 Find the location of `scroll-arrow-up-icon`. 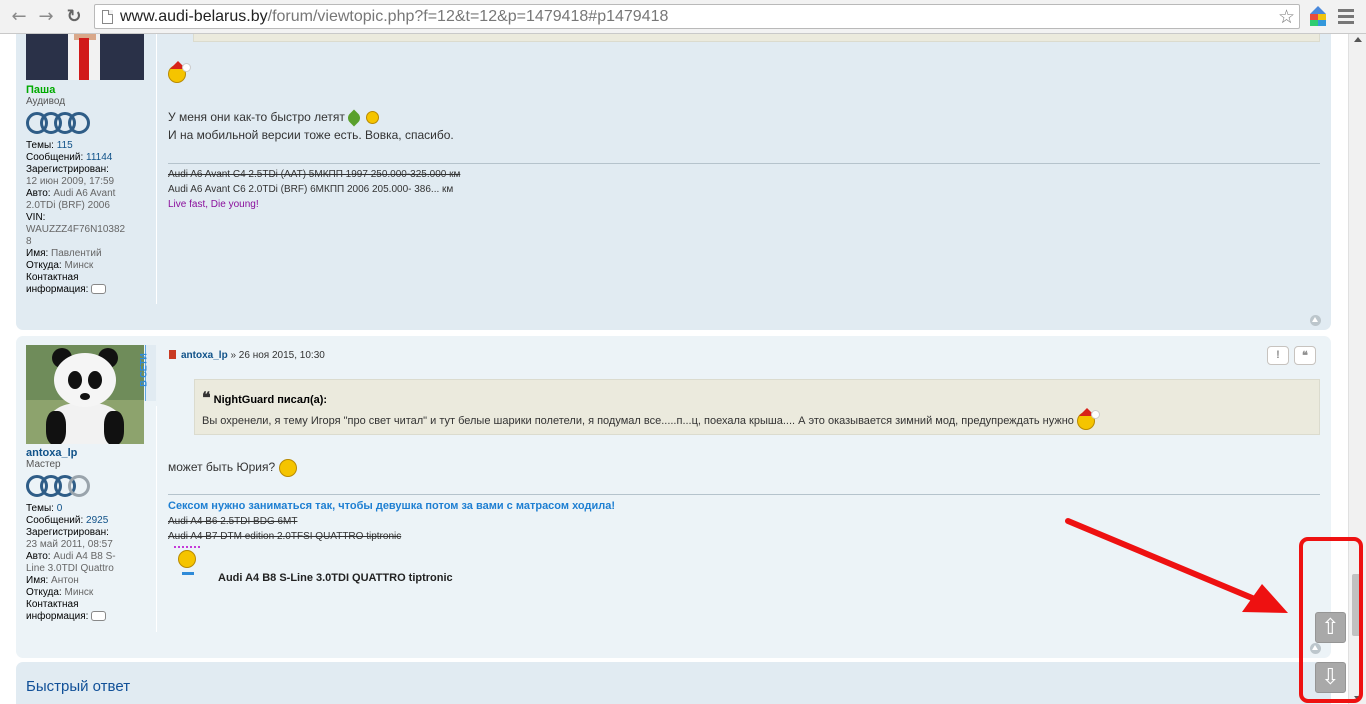

scroll-arrow-up-icon is located at coordinates (1358, 39).